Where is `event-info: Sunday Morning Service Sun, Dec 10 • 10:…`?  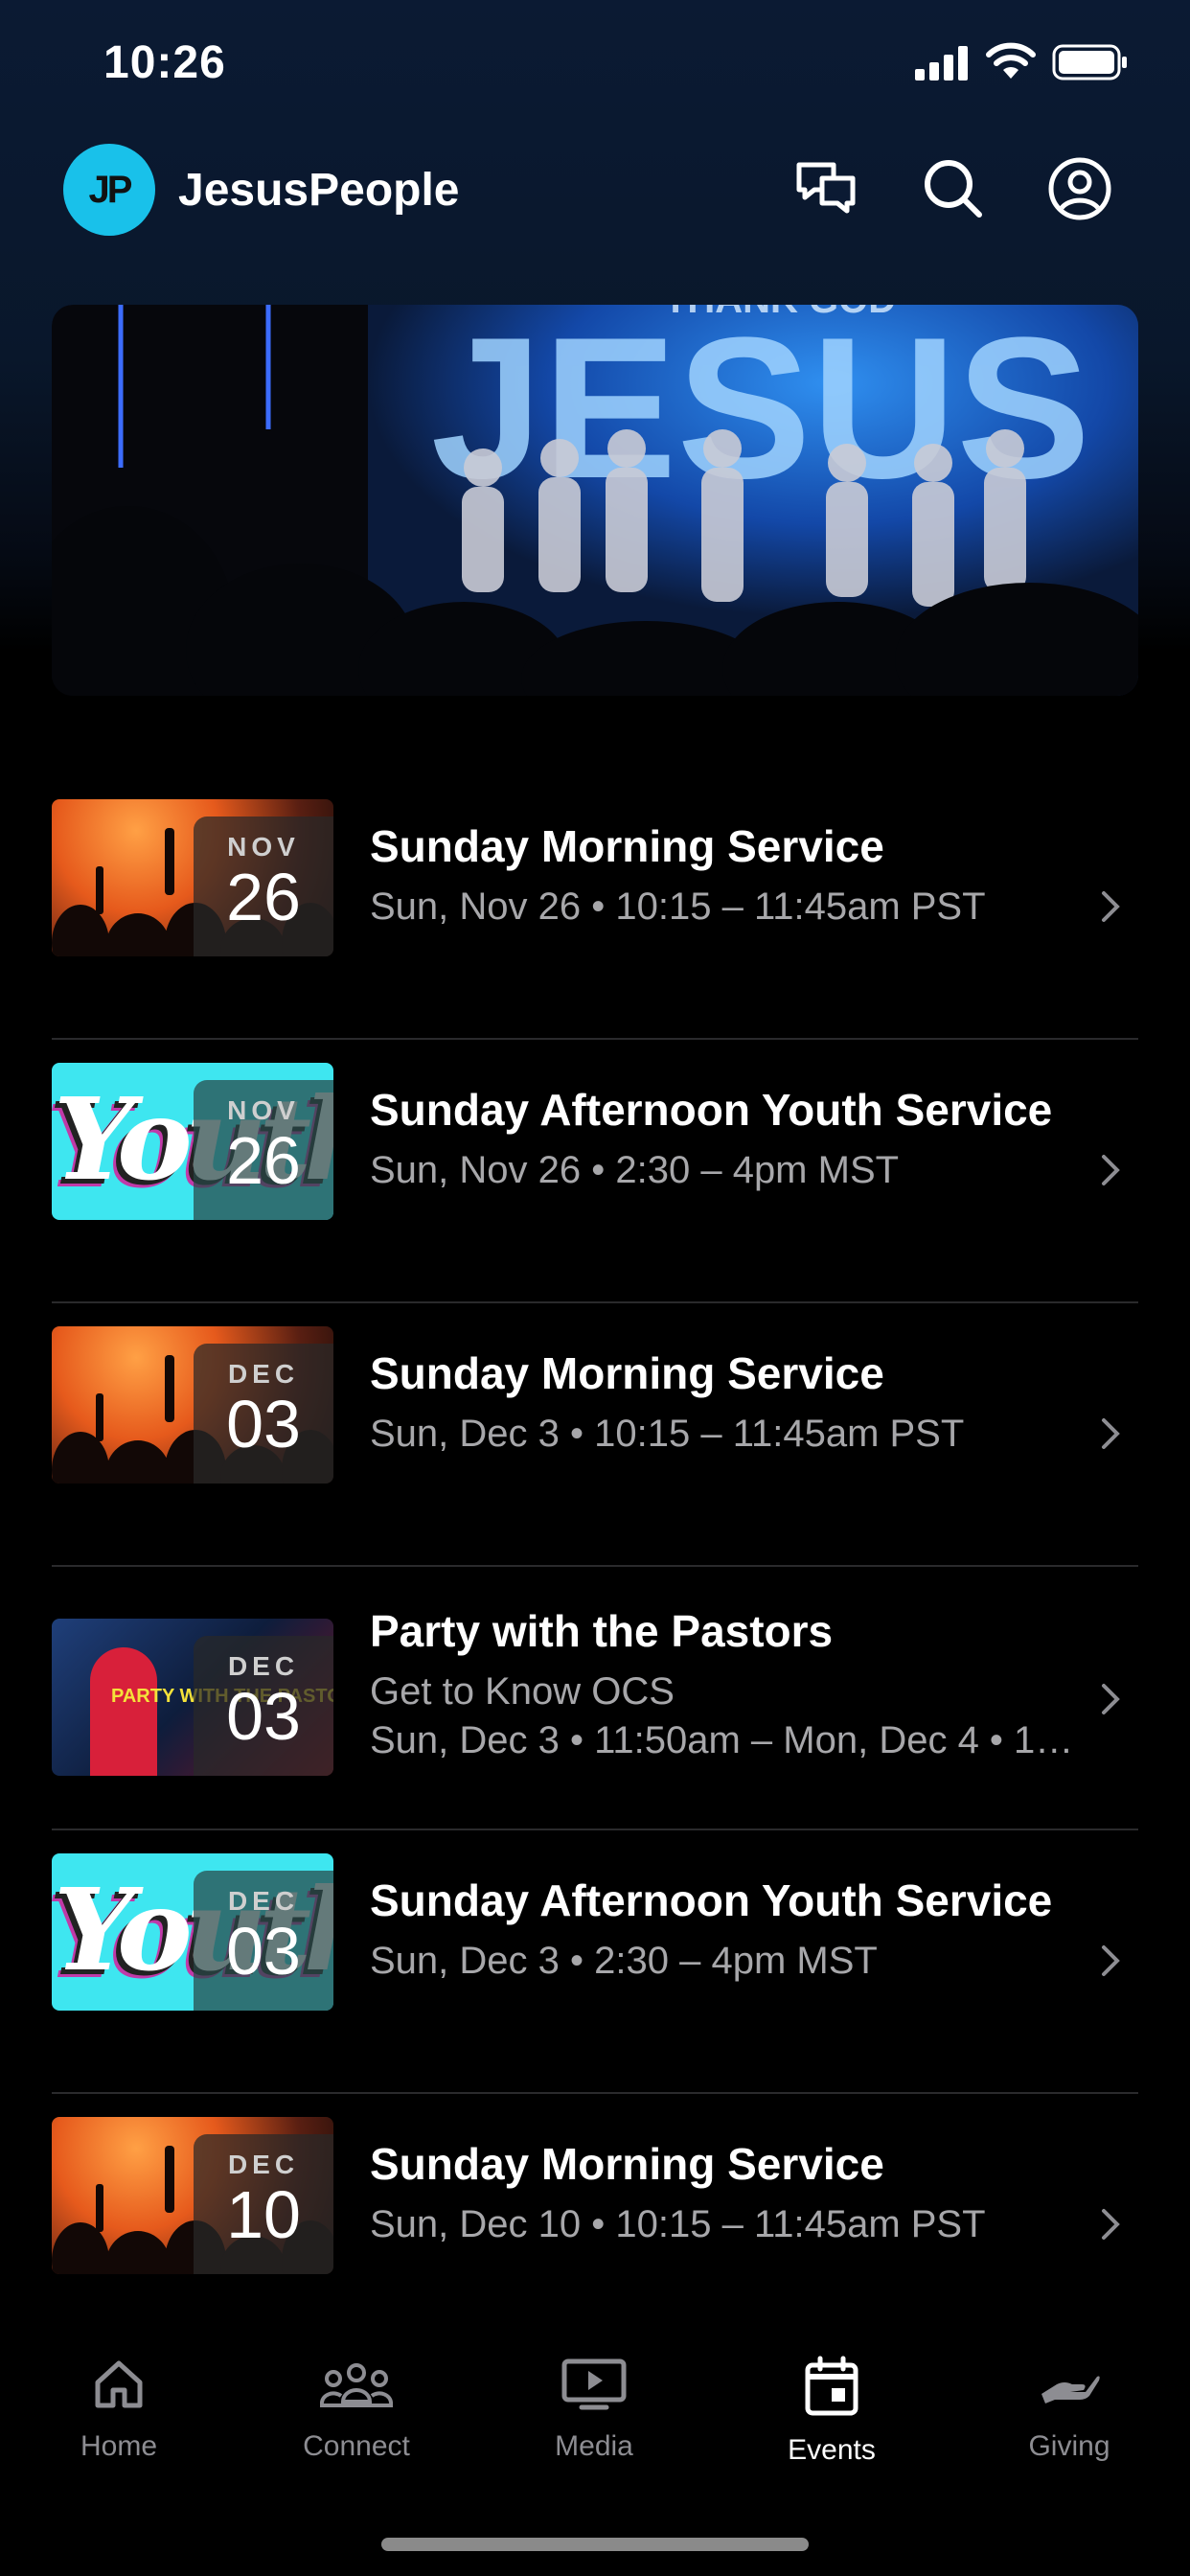
event-info: Sunday Morning Service Sun, Dec 10 • 10:… is located at coordinates (726, 2192).